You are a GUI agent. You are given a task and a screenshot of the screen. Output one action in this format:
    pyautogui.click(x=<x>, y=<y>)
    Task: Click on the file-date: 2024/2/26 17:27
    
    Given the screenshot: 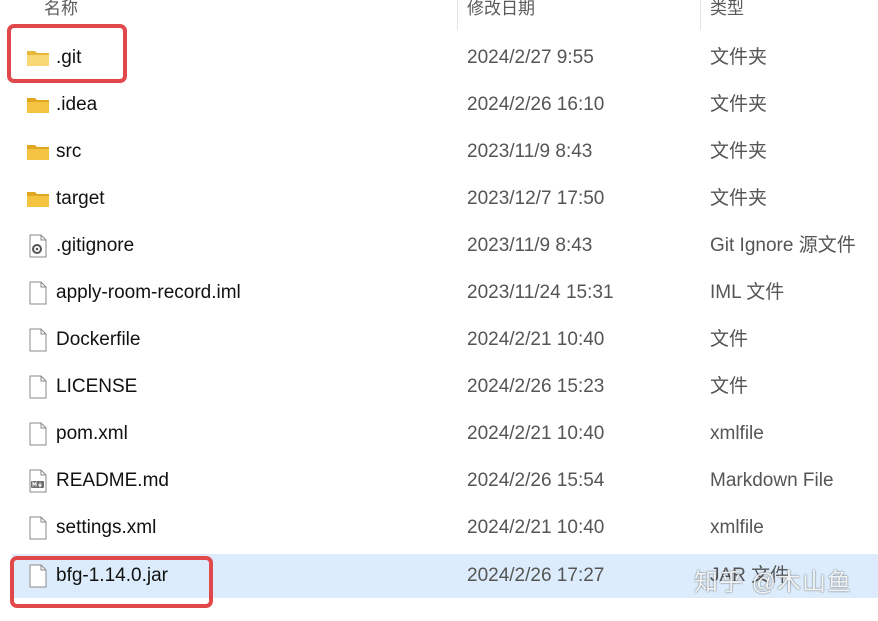 What is the action you would take?
    pyautogui.click(x=536, y=575)
    